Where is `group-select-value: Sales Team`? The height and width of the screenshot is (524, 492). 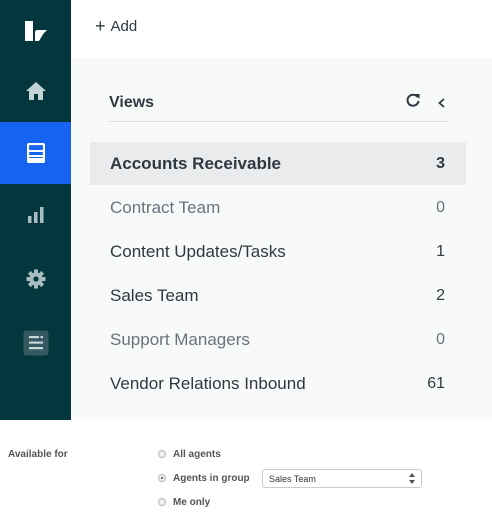 group-select-value: Sales Team is located at coordinates (292, 479).